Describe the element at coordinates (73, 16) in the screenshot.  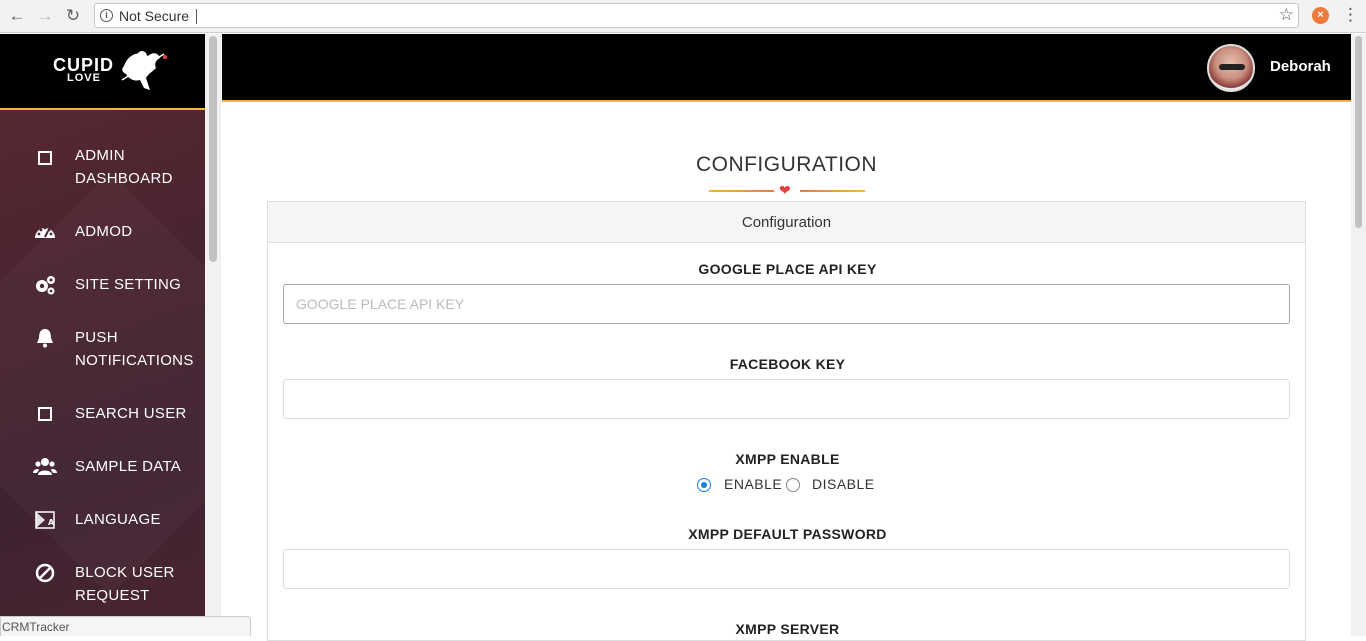
I see `reload-icon: ↻` at that location.